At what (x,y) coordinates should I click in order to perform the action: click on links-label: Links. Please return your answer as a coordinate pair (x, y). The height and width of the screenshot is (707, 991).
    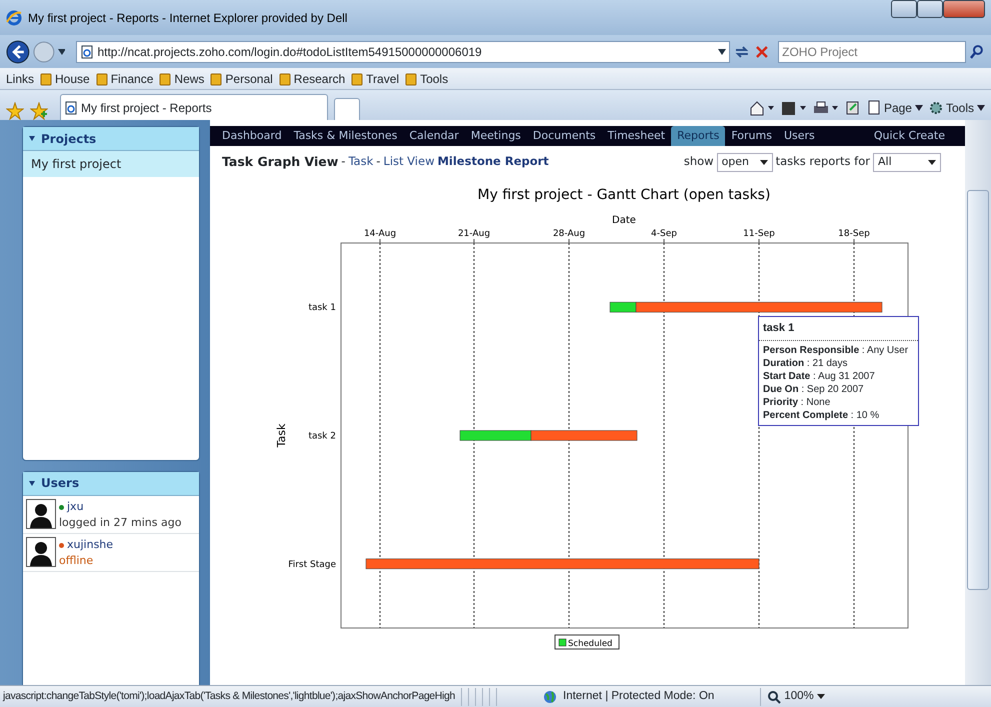
    Looking at the image, I should click on (20, 79).